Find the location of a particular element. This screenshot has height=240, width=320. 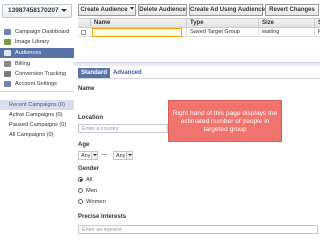

sidebar-item-campaign-dashboard: Campaign Dashboard is located at coordinates (37, 32).